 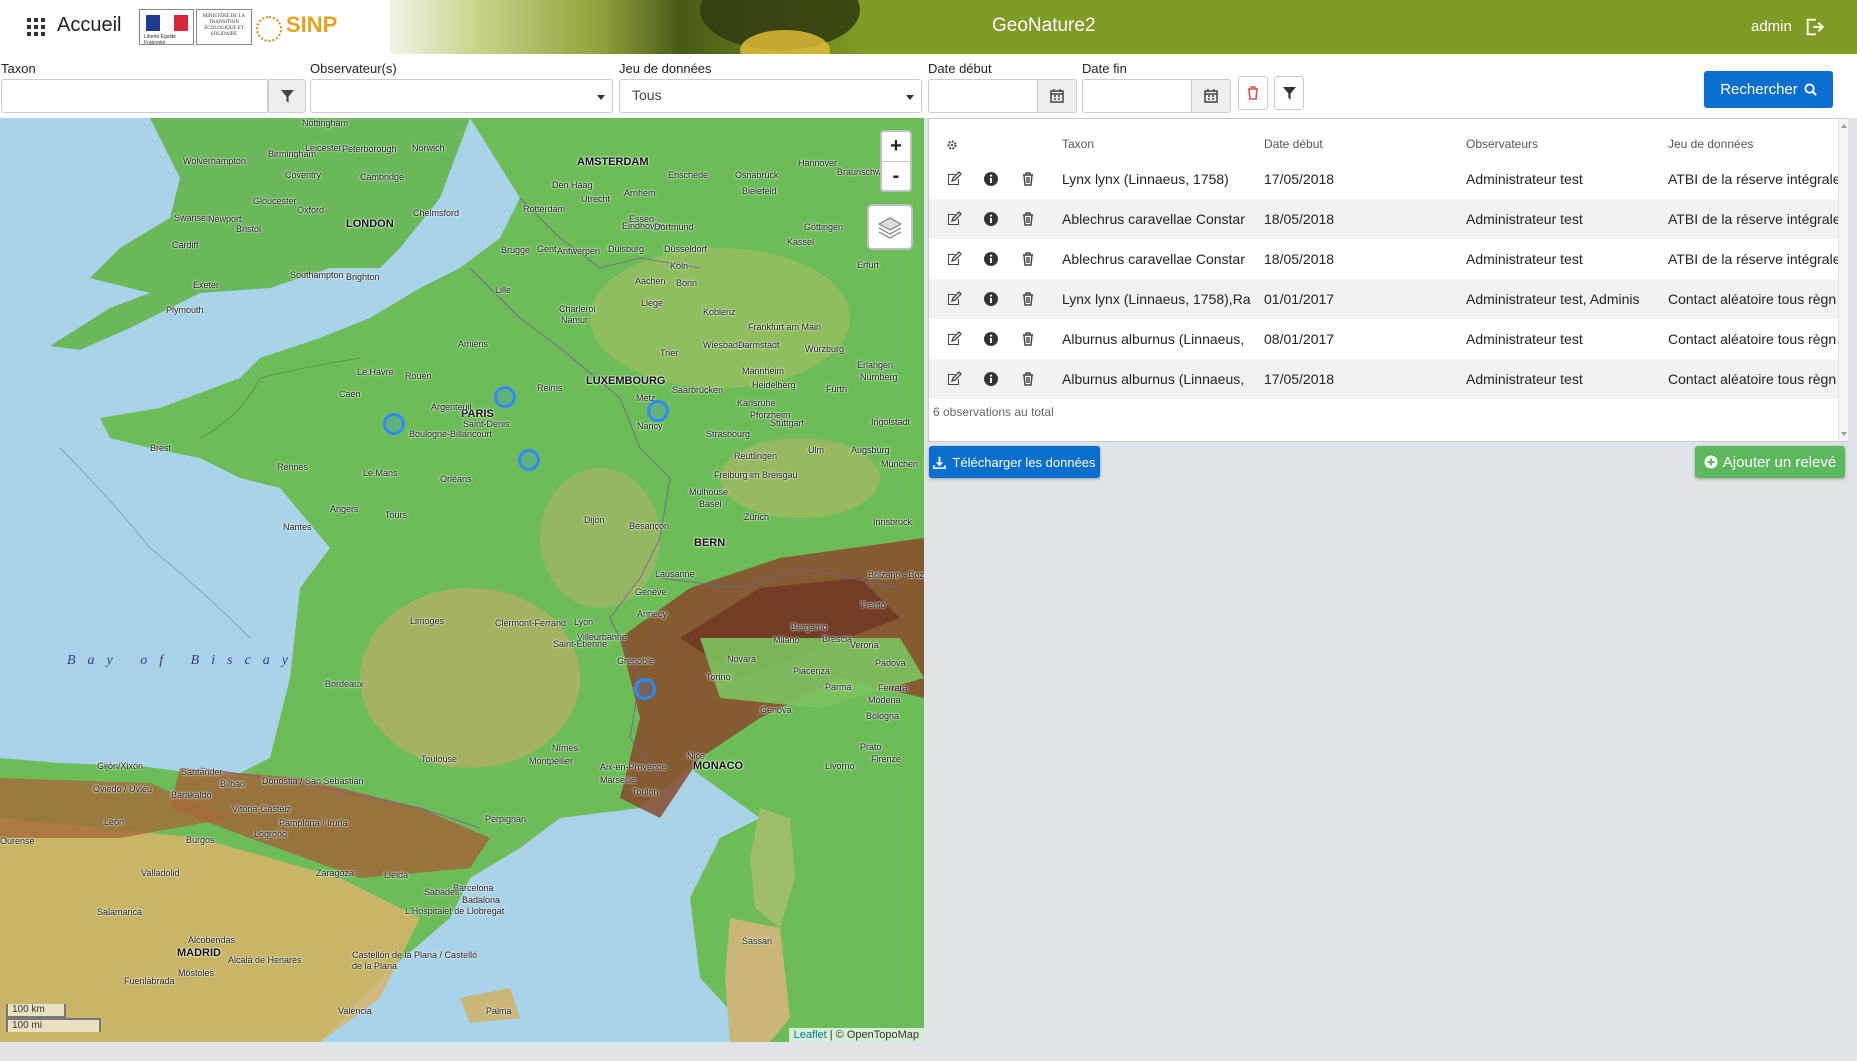 What do you see at coordinates (271, 834) in the screenshot?
I see `map-label-city: Logroño` at bounding box center [271, 834].